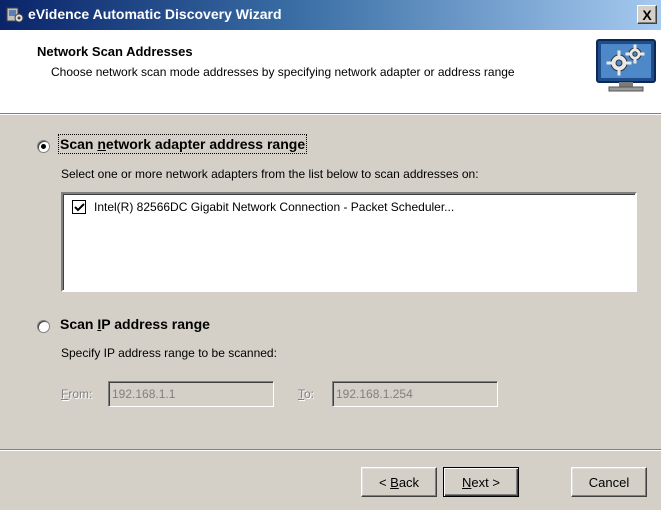 The width and height of the screenshot is (661, 510). What do you see at coordinates (155, 14) in the screenshot?
I see `window-title: eVidence Automatic Discovery Wizard` at bounding box center [155, 14].